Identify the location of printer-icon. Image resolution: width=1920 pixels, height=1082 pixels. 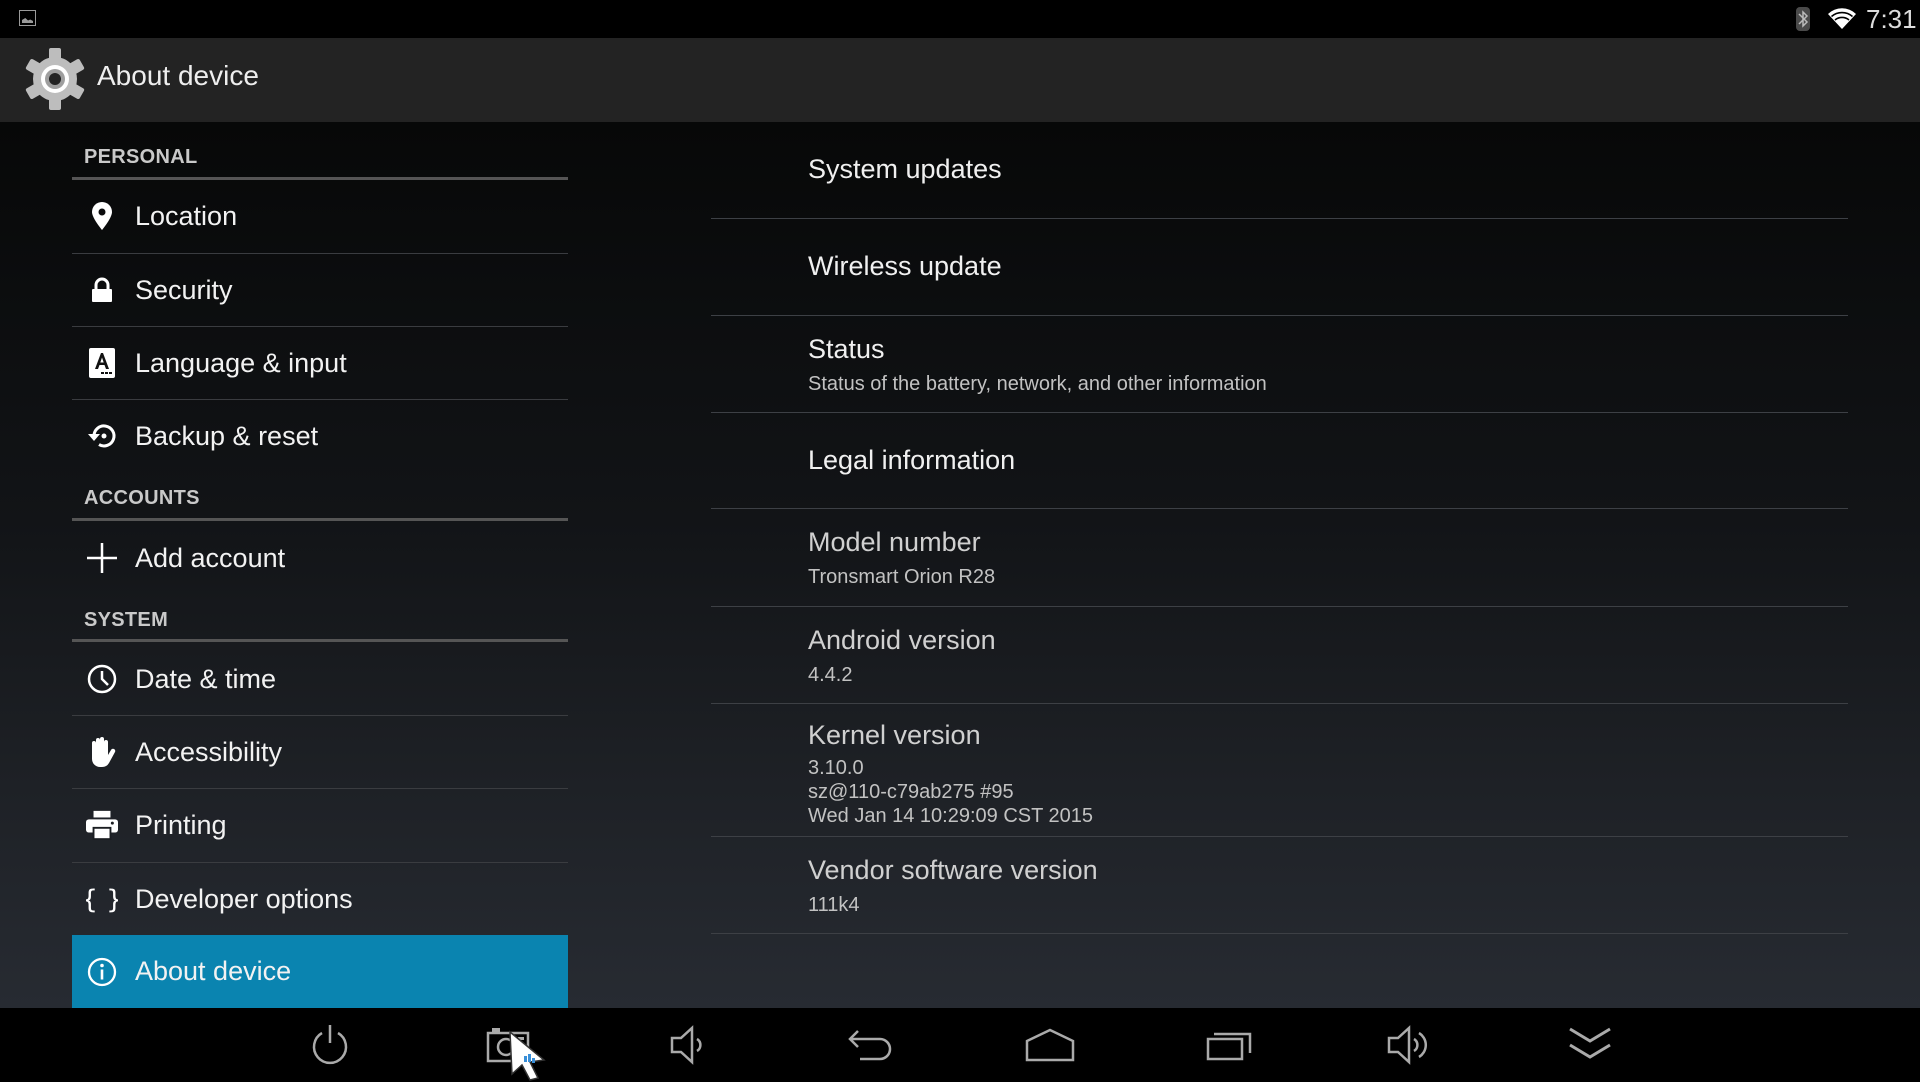
(102, 825).